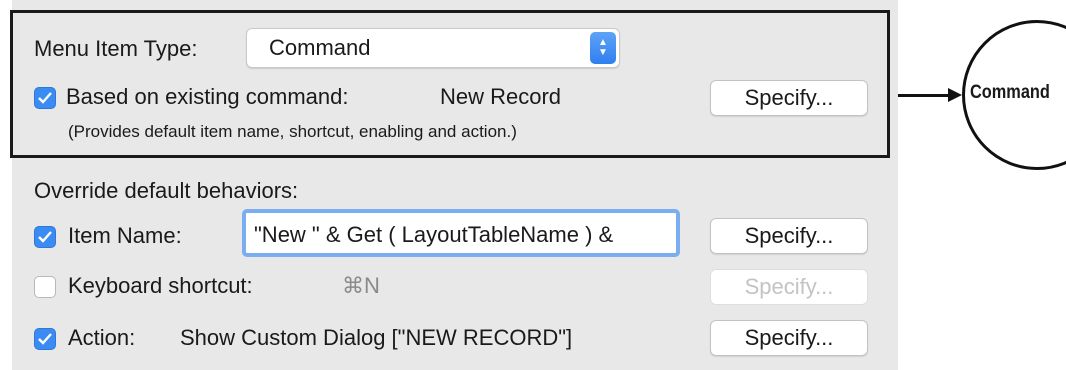 The height and width of the screenshot is (370, 1066). I want to click on based-on-existing-checkbox, so click(45, 98).